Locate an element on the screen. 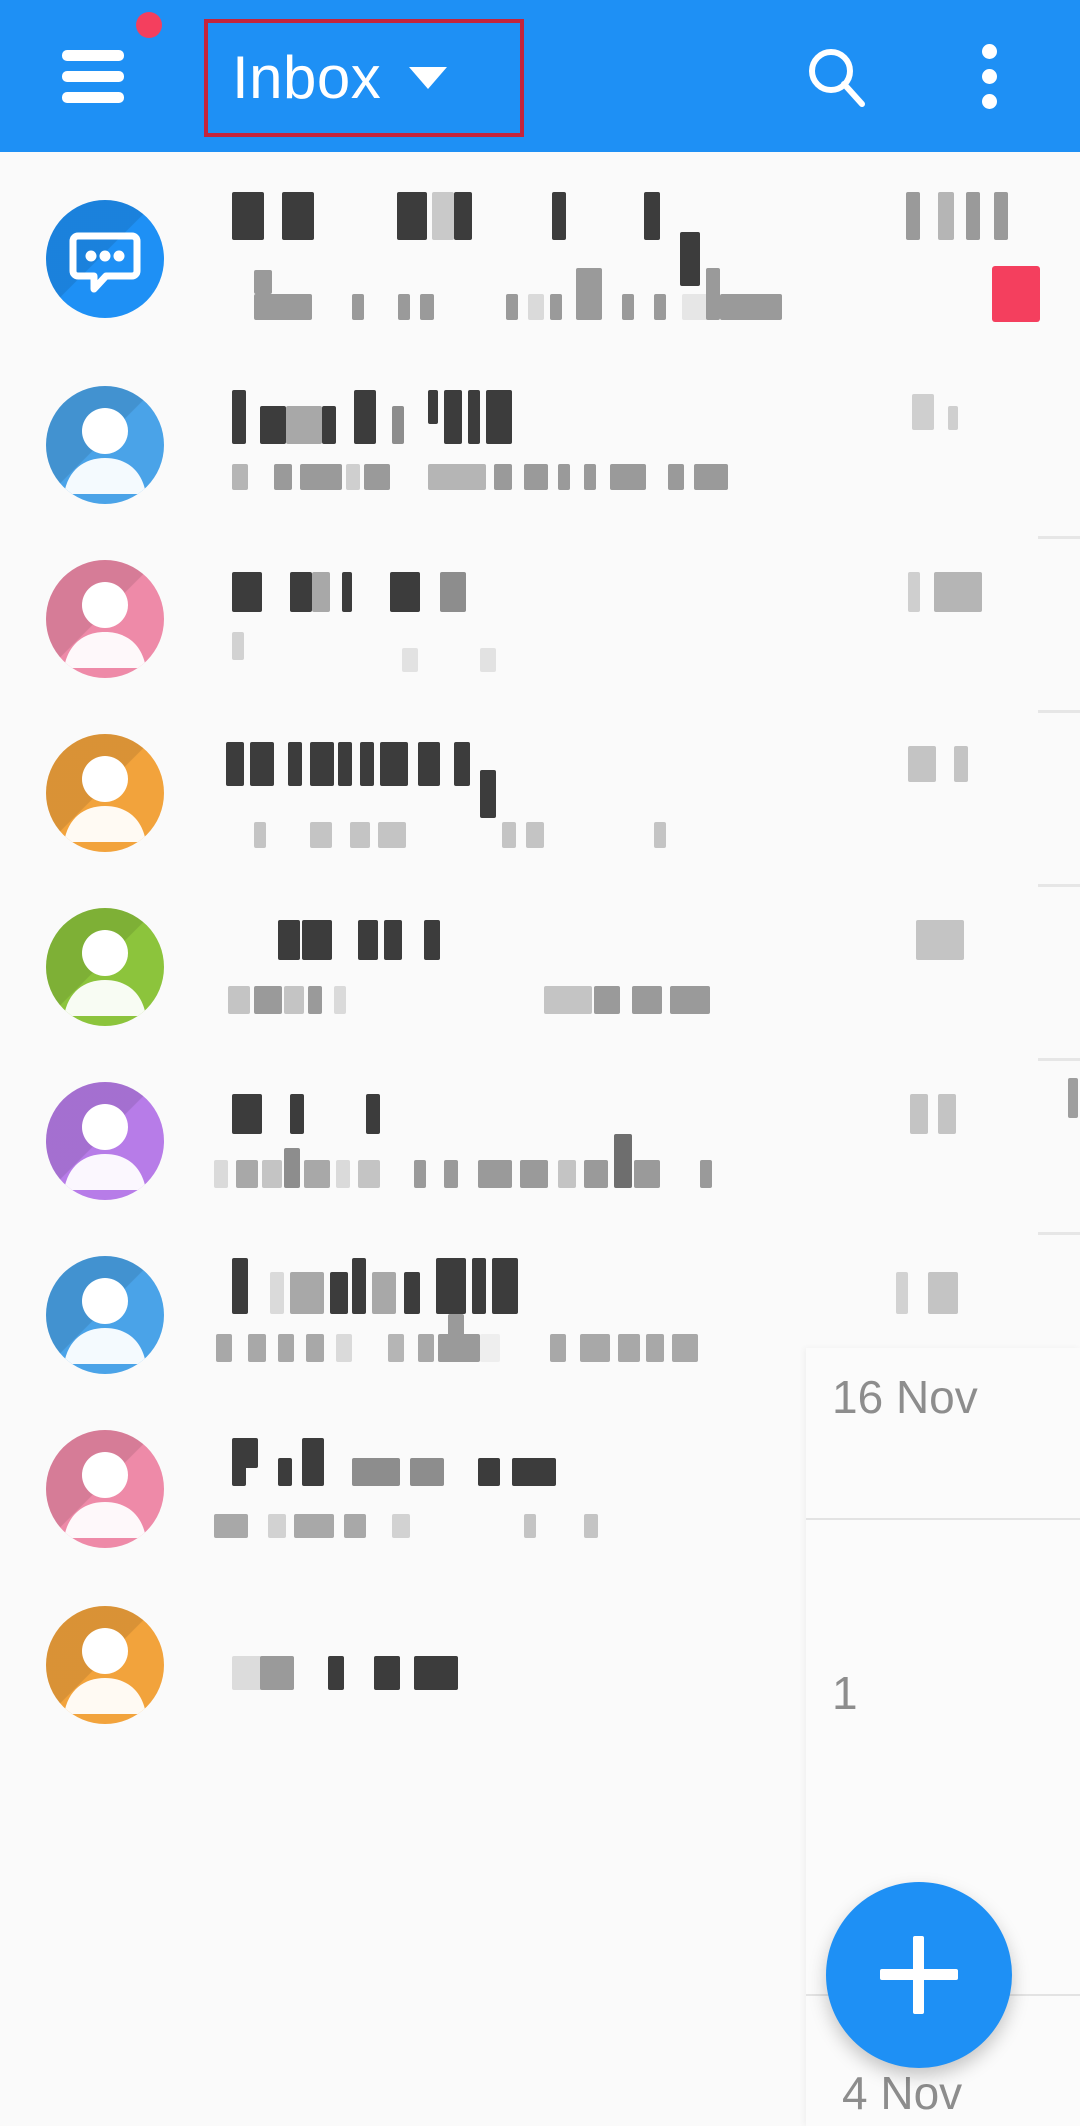  inbox-folder-selector: Inbox is located at coordinates (364, 78).